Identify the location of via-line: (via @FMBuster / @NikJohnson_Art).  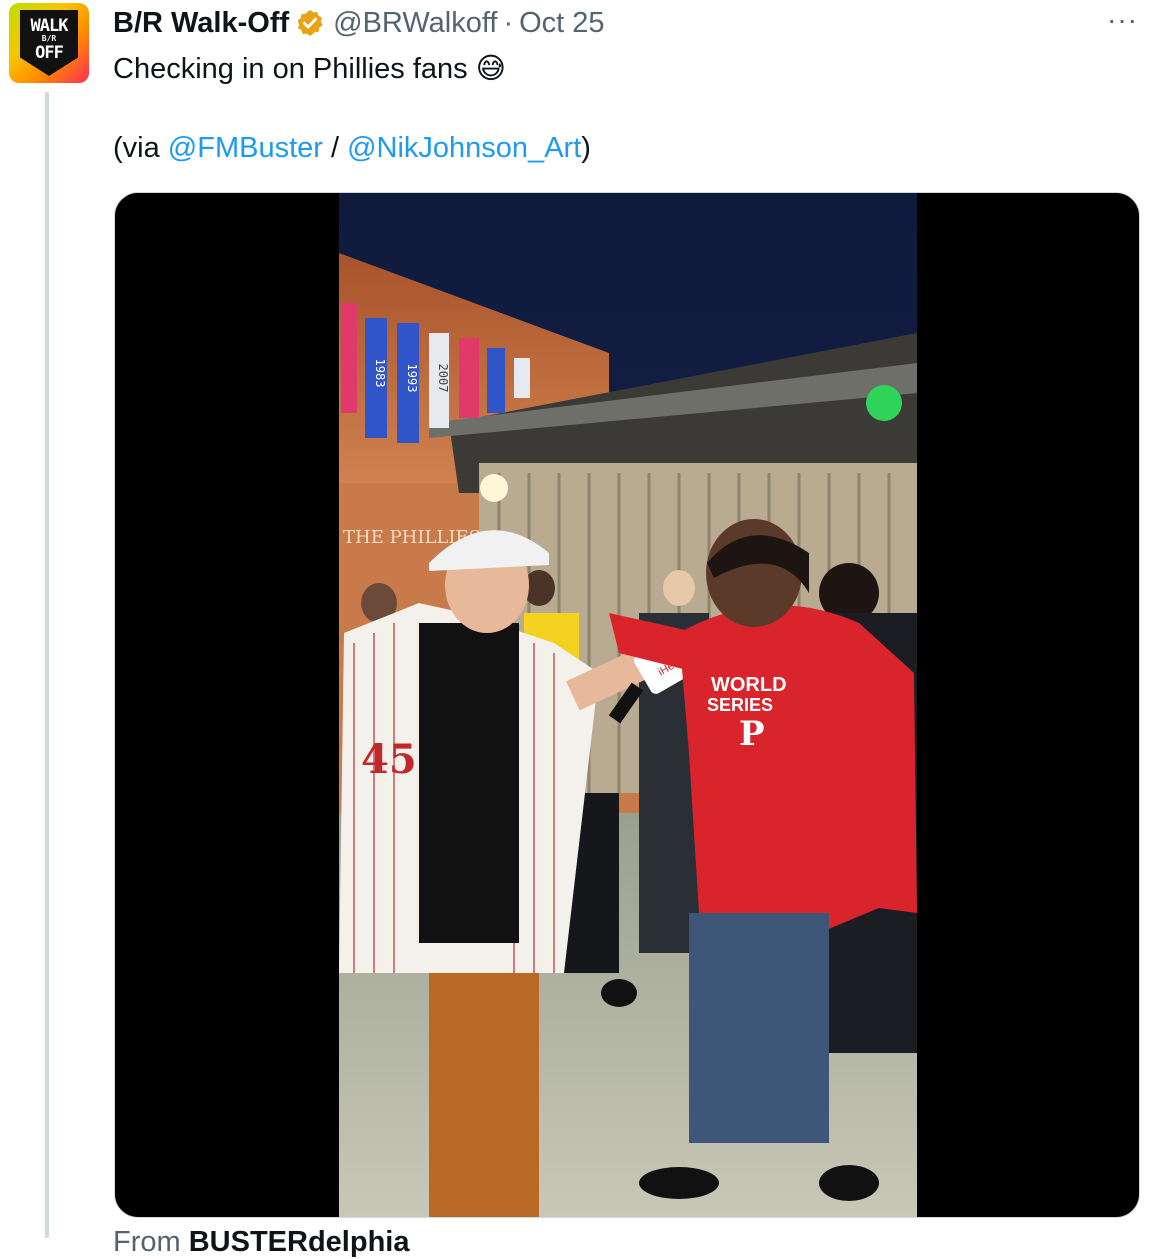
(352, 148).